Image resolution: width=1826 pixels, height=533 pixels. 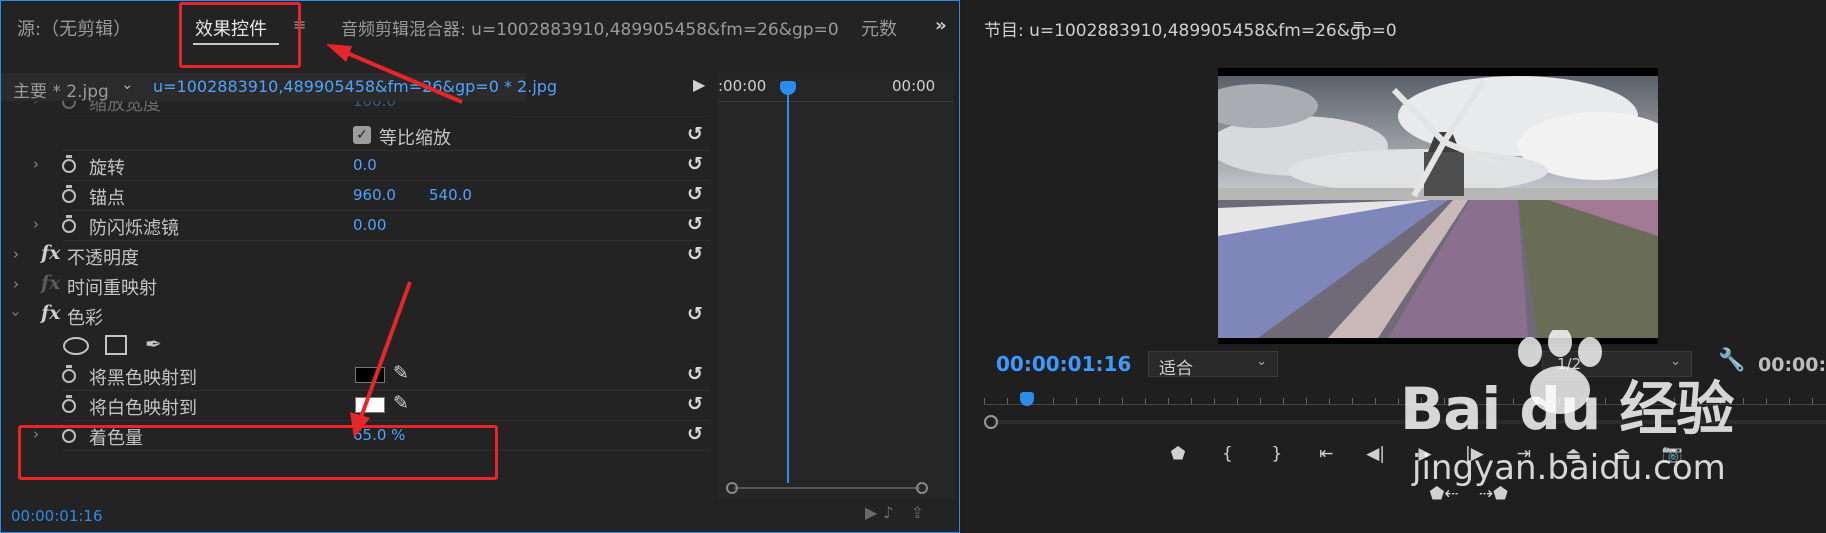 I want to click on chevron-down-icon: ⌄, so click(x=1261, y=361).